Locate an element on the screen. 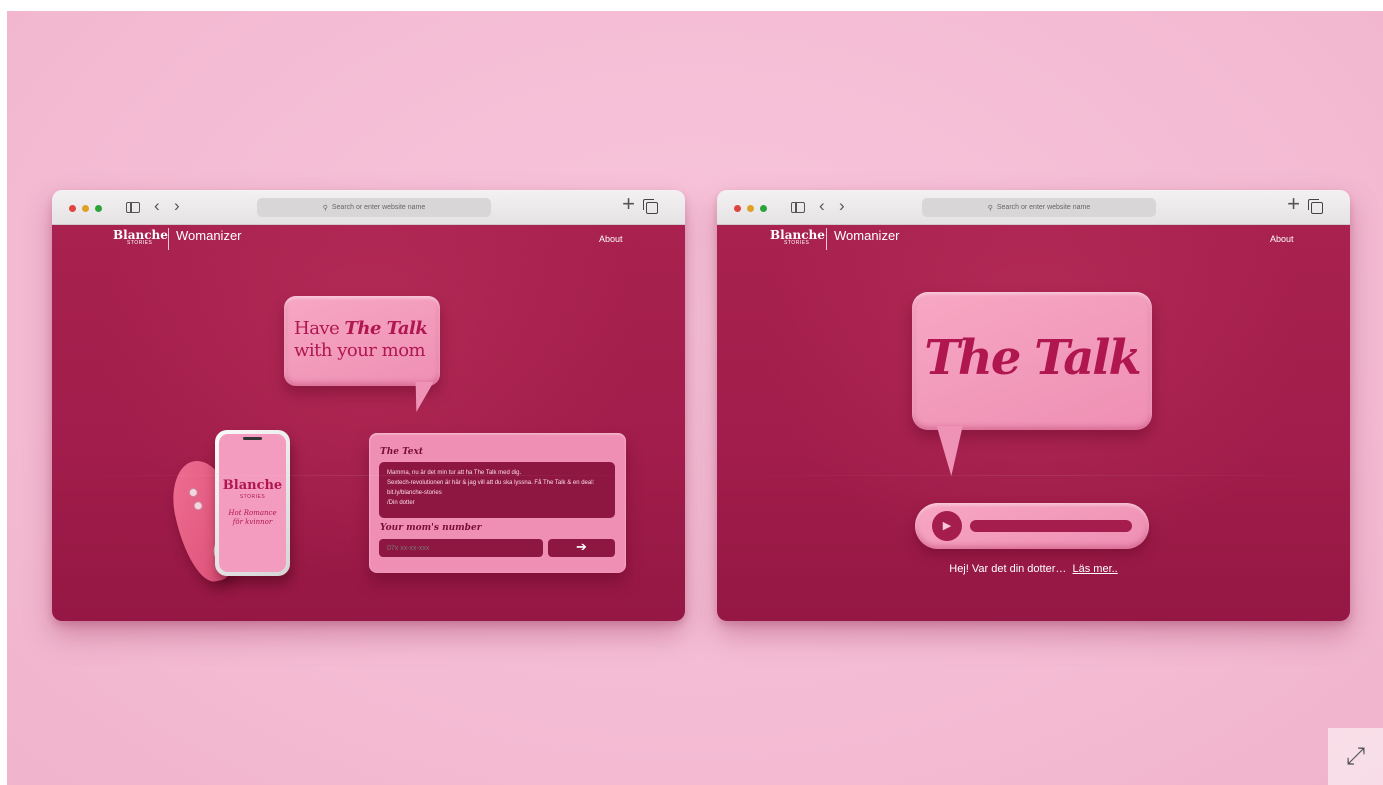 The width and height of the screenshot is (1383, 785). expand-icon: ⤢ is located at coordinates (1355, 756).